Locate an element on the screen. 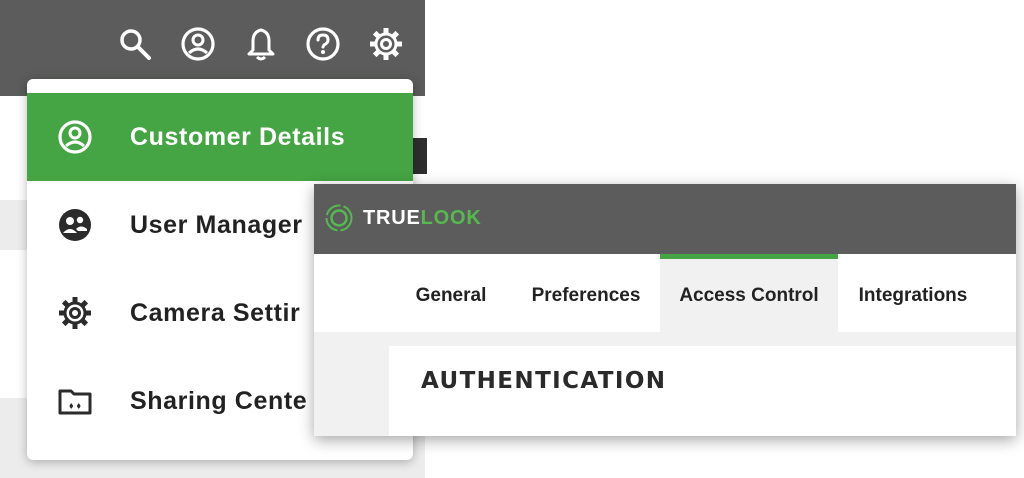  tab-integrations: Integrations is located at coordinates (913, 293).